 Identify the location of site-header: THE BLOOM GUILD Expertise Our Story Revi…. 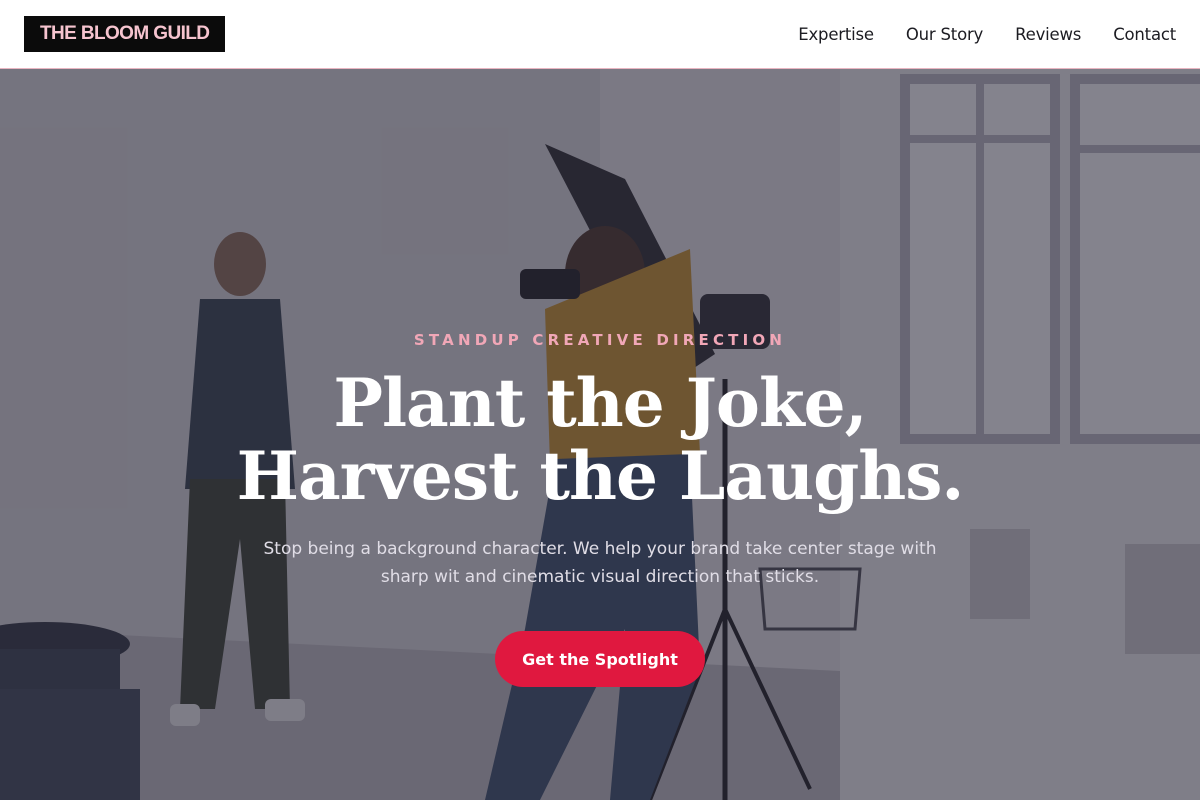
(600, 34).